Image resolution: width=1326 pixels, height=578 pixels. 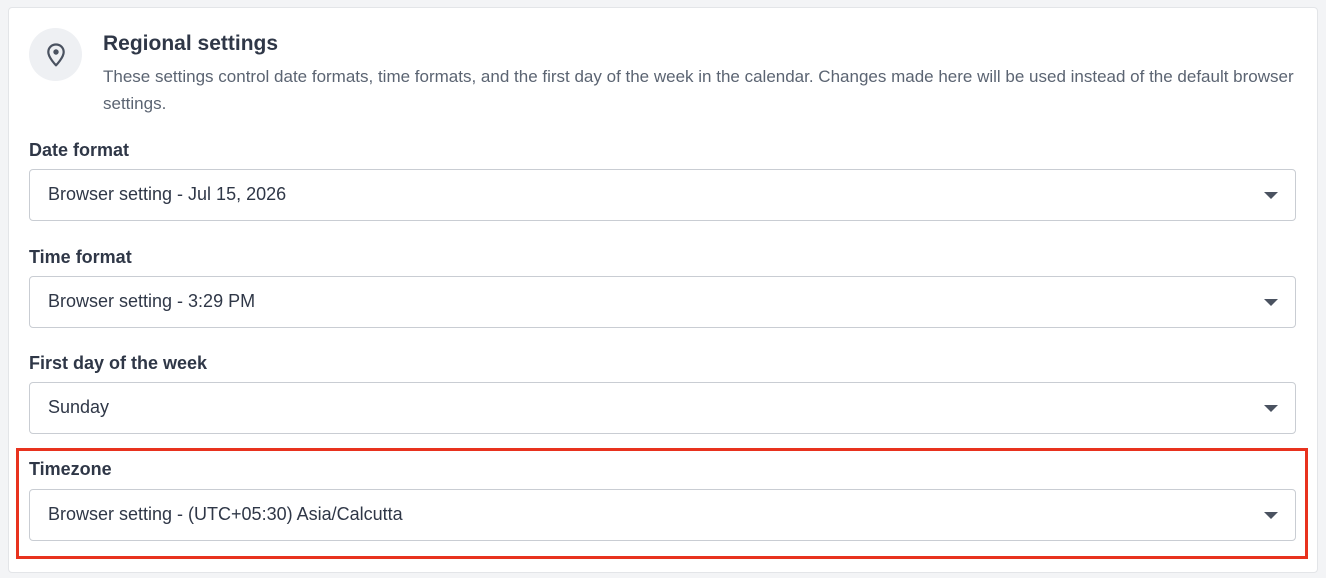 What do you see at coordinates (662, 408) in the screenshot?
I see `first-day-select: Sunday` at bounding box center [662, 408].